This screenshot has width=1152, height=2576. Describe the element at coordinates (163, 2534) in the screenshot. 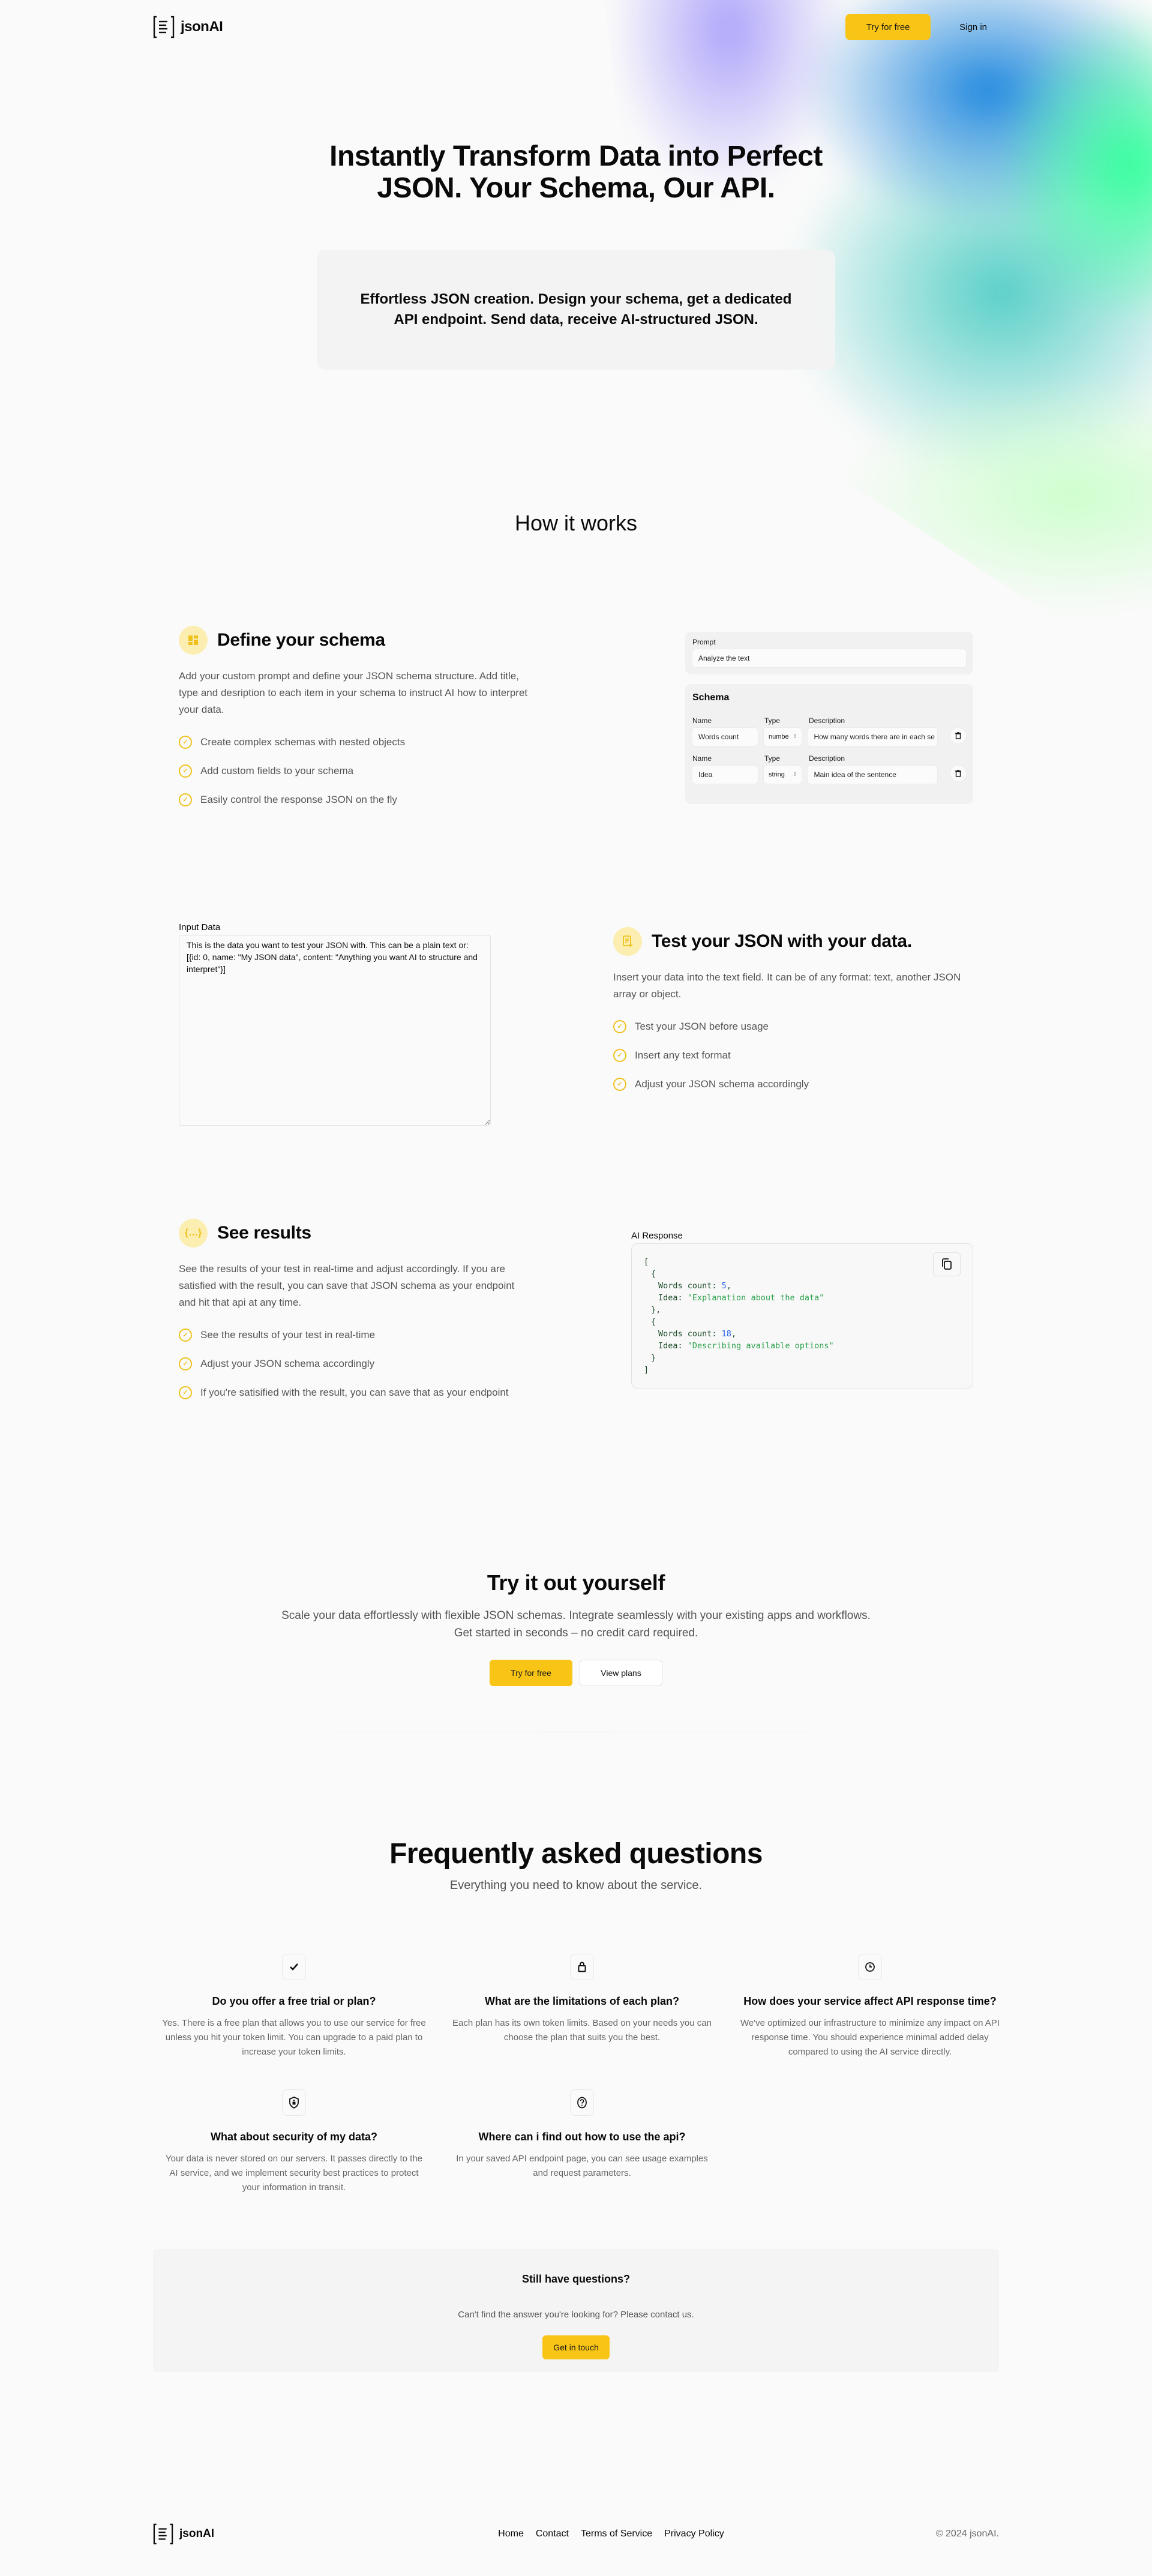

I see `logo-icon` at that location.